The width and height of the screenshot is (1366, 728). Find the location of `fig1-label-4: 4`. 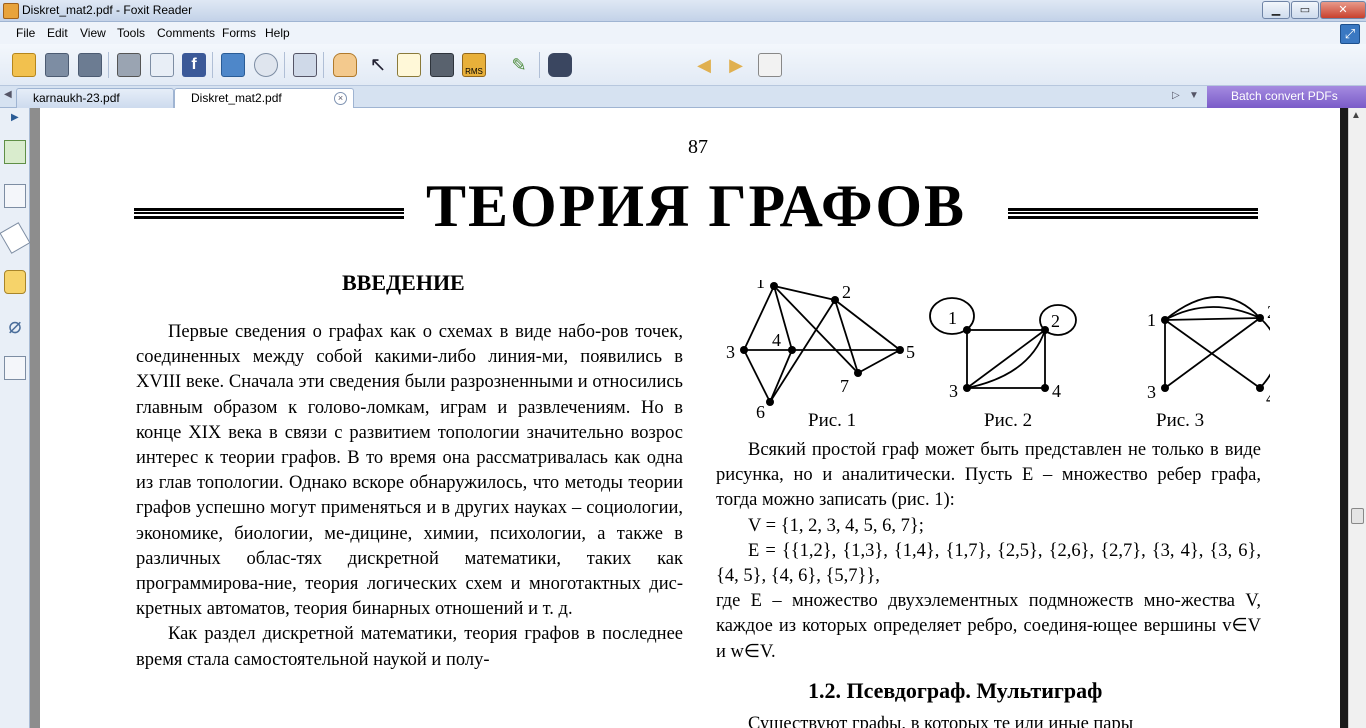

fig1-label-4: 4 is located at coordinates (776, 340).